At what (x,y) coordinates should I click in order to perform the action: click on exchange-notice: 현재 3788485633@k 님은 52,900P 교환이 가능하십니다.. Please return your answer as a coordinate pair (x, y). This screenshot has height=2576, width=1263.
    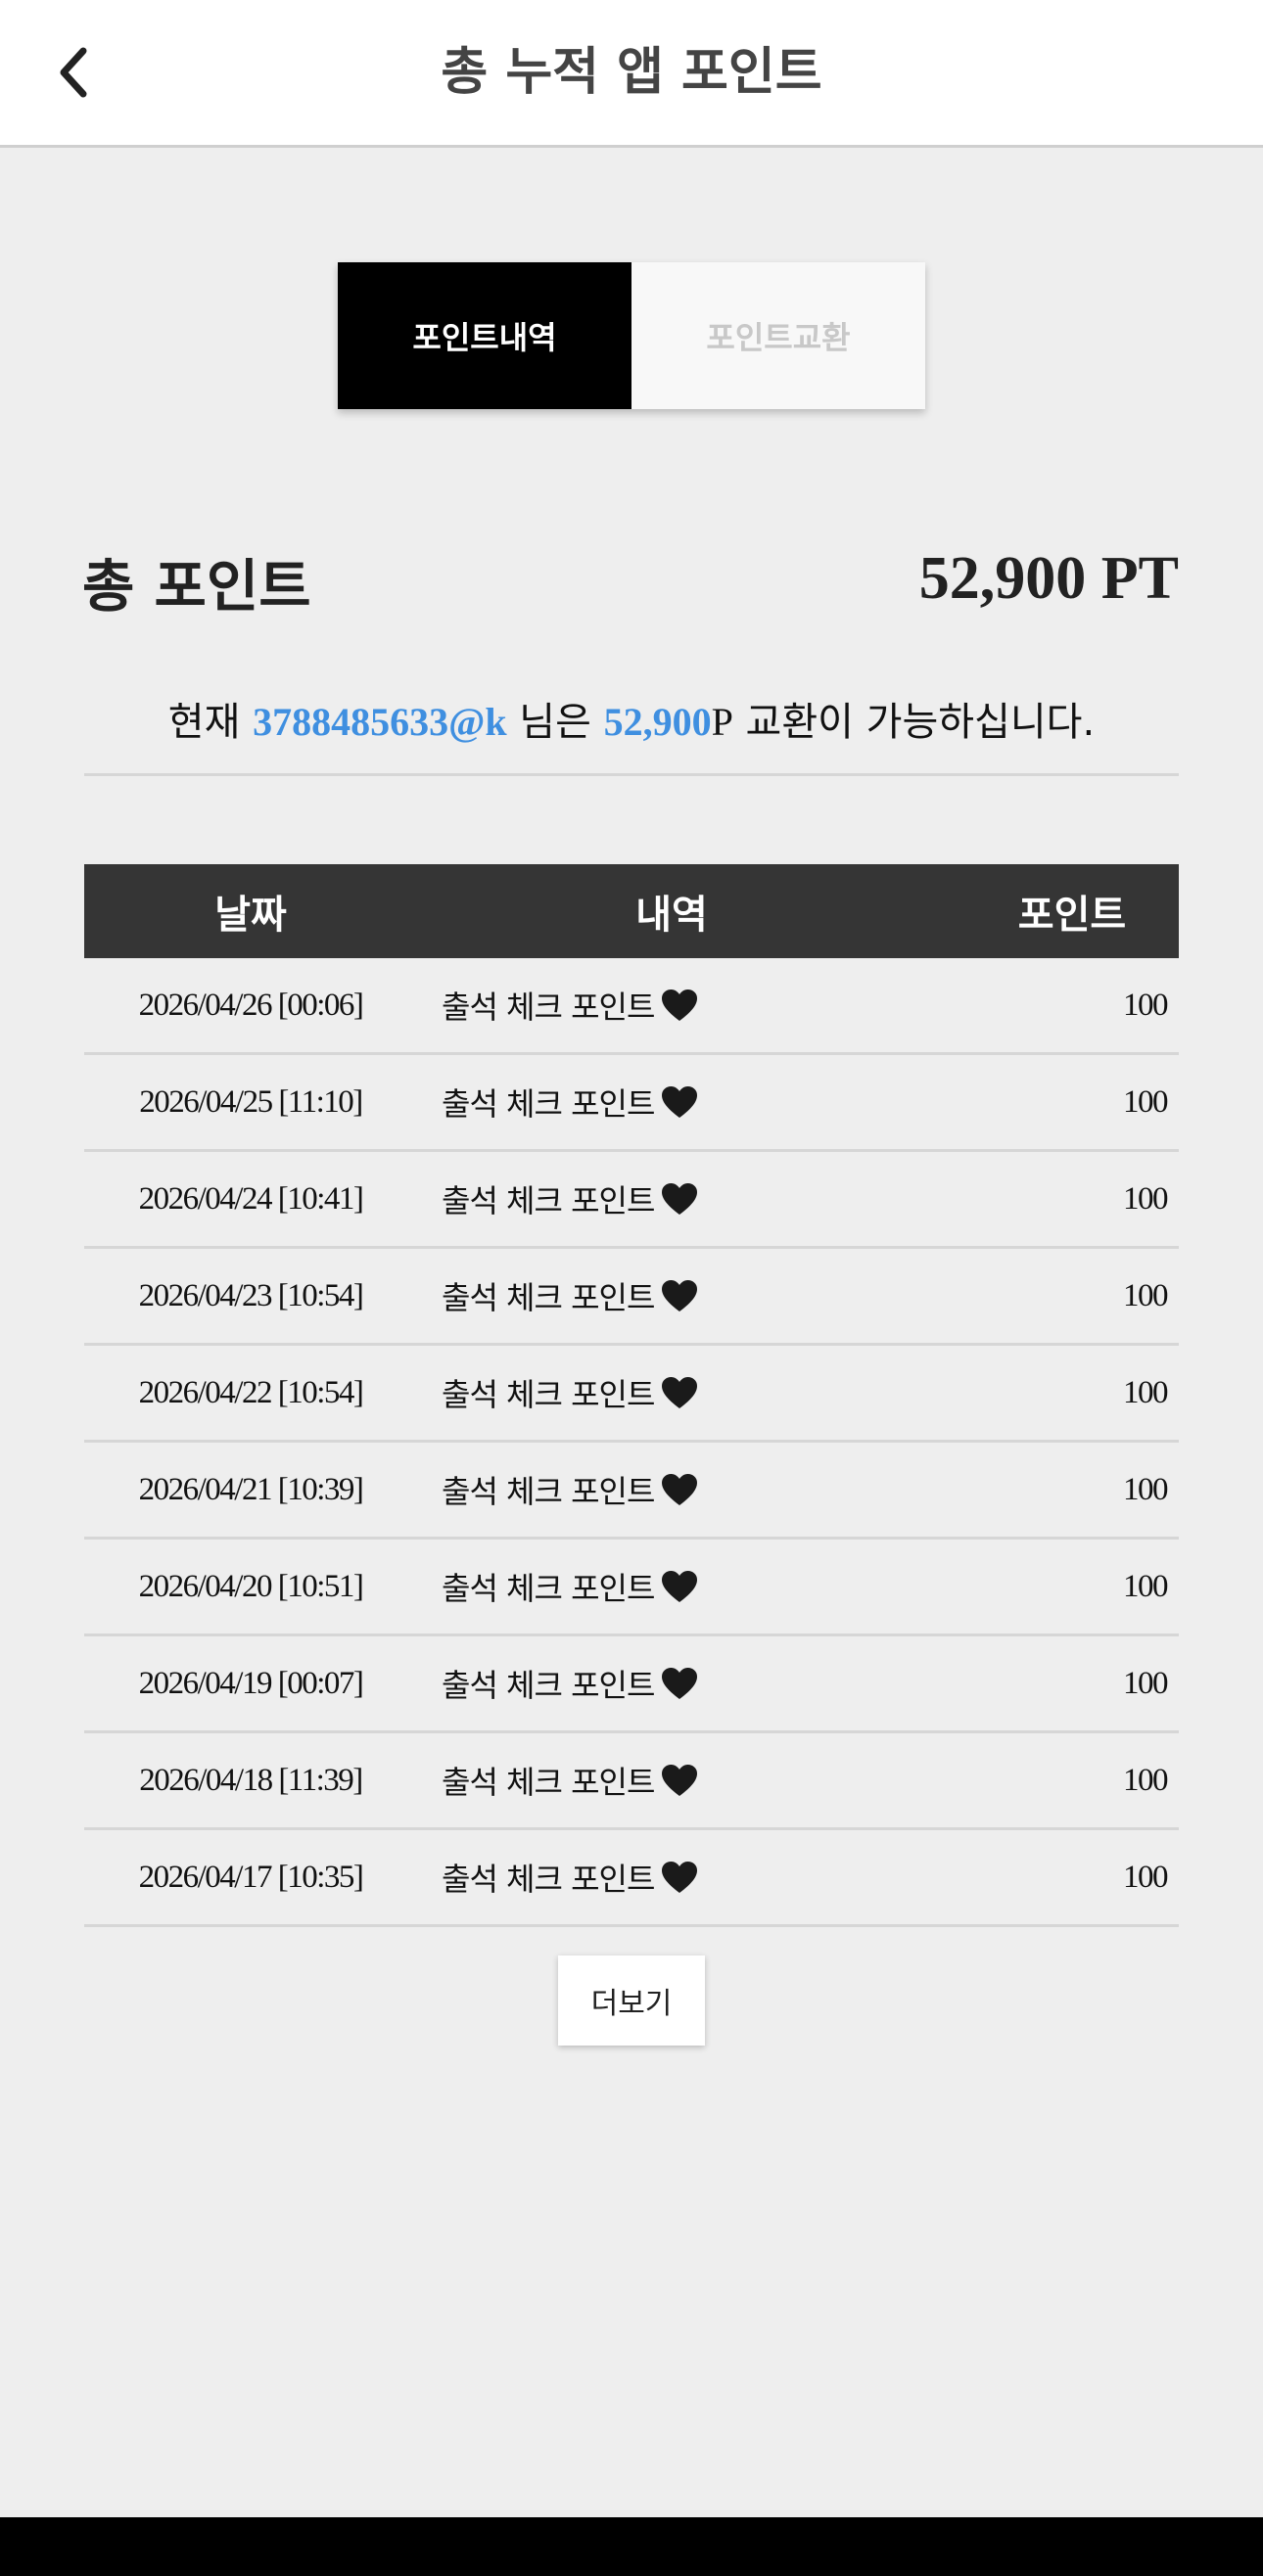
    Looking at the image, I should click on (631, 718).